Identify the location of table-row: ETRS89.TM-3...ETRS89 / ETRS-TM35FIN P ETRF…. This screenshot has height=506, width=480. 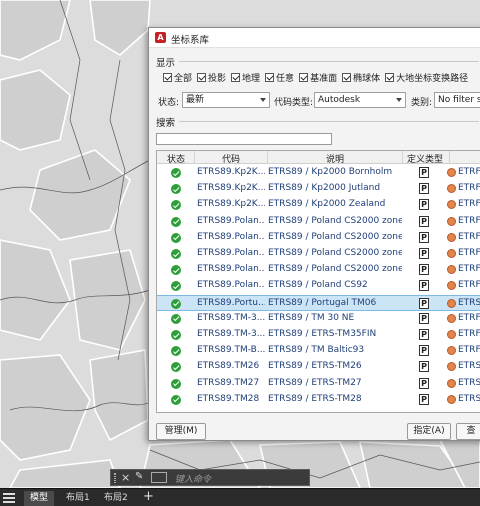
(318, 335).